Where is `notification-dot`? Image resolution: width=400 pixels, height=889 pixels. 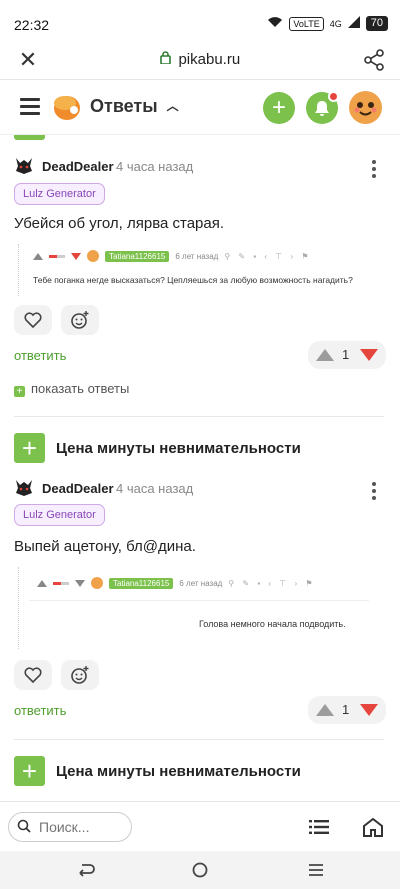 notification-dot is located at coordinates (333, 96).